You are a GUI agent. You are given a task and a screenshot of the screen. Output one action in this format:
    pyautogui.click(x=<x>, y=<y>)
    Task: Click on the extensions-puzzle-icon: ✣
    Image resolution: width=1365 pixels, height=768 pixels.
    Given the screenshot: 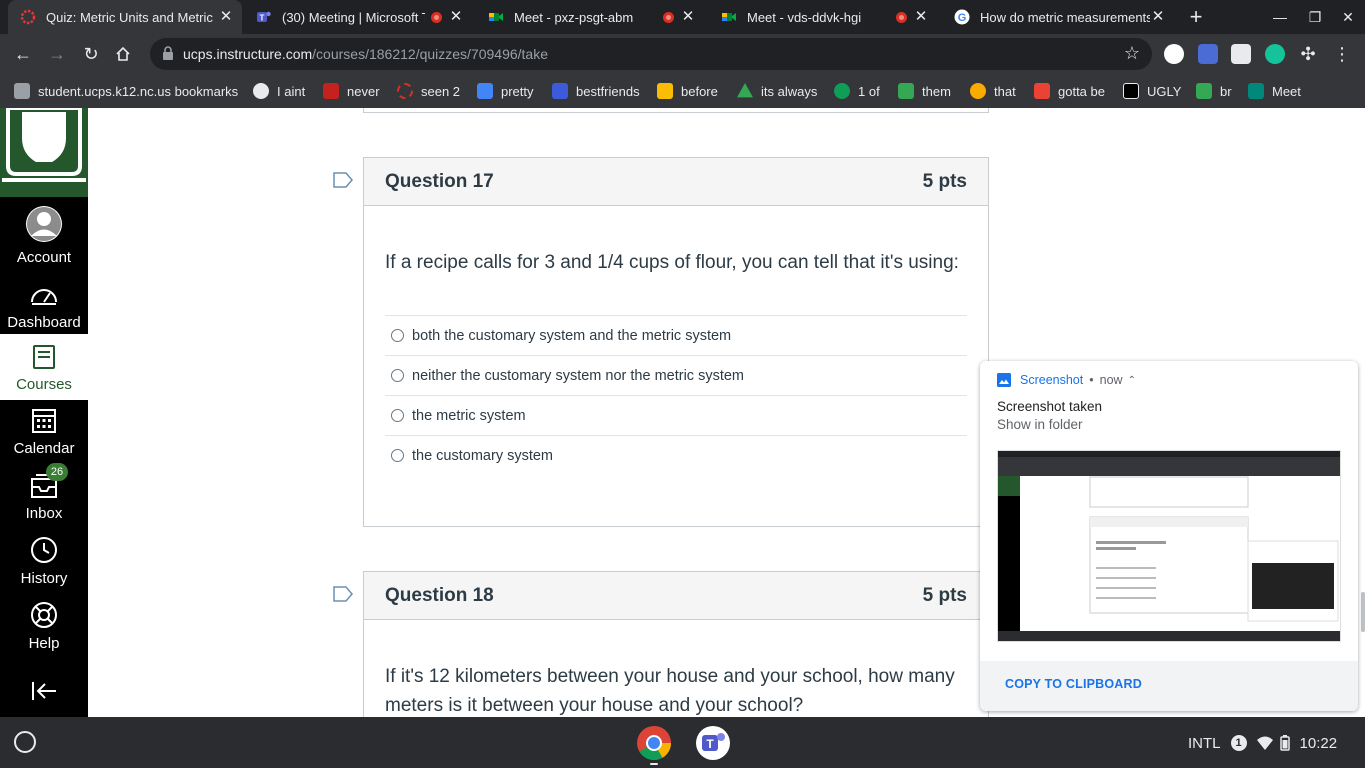 What is the action you would take?
    pyautogui.click(x=1308, y=54)
    